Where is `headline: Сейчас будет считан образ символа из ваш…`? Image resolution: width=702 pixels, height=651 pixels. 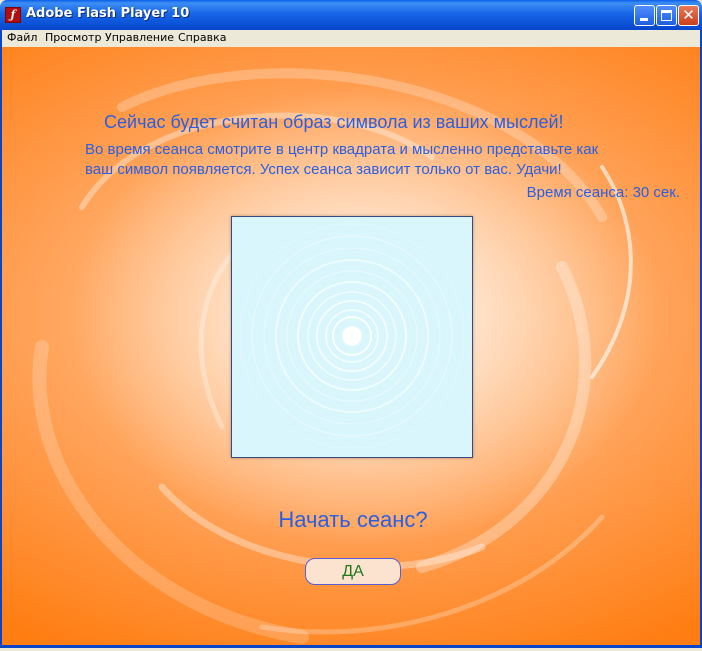
headline: Сейчас будет считан образ символа из ваш… is located at coordinates (334, 122).